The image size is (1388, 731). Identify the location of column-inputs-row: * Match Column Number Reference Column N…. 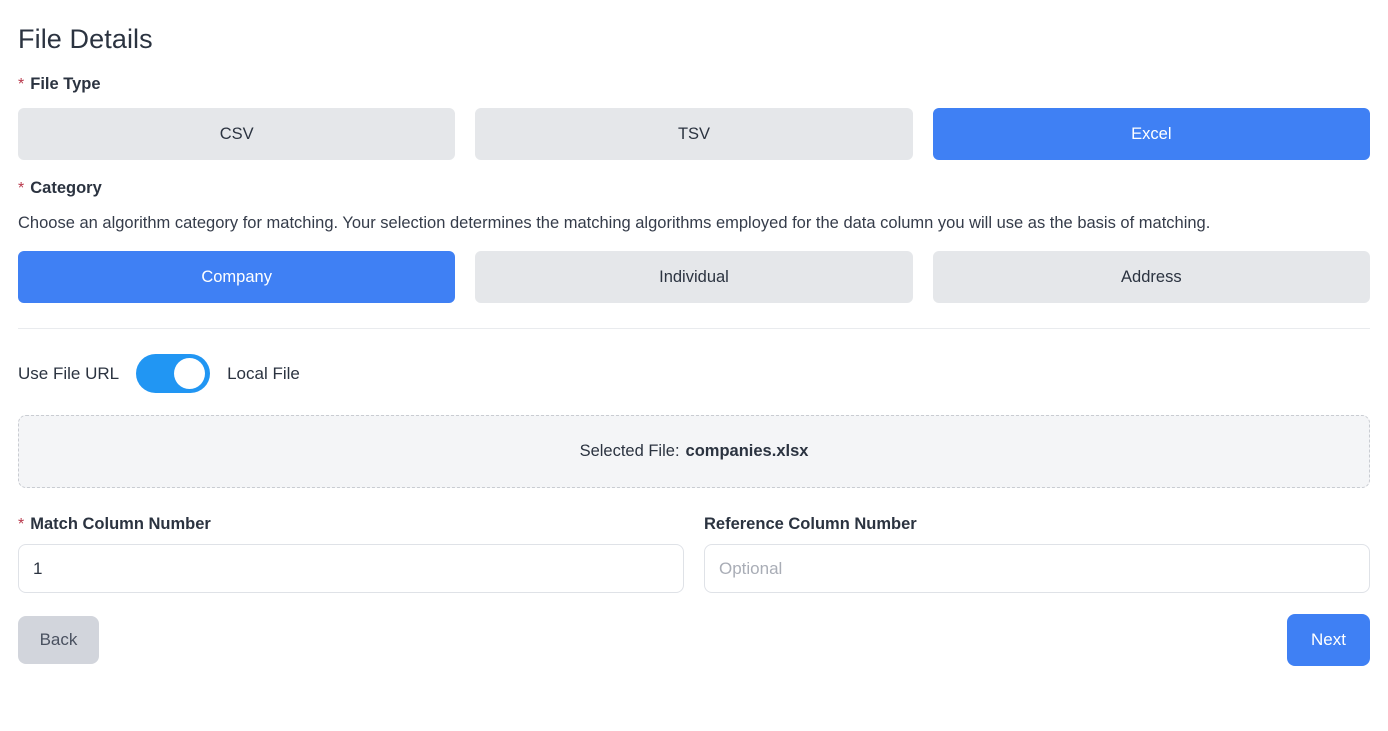
(694, 553).